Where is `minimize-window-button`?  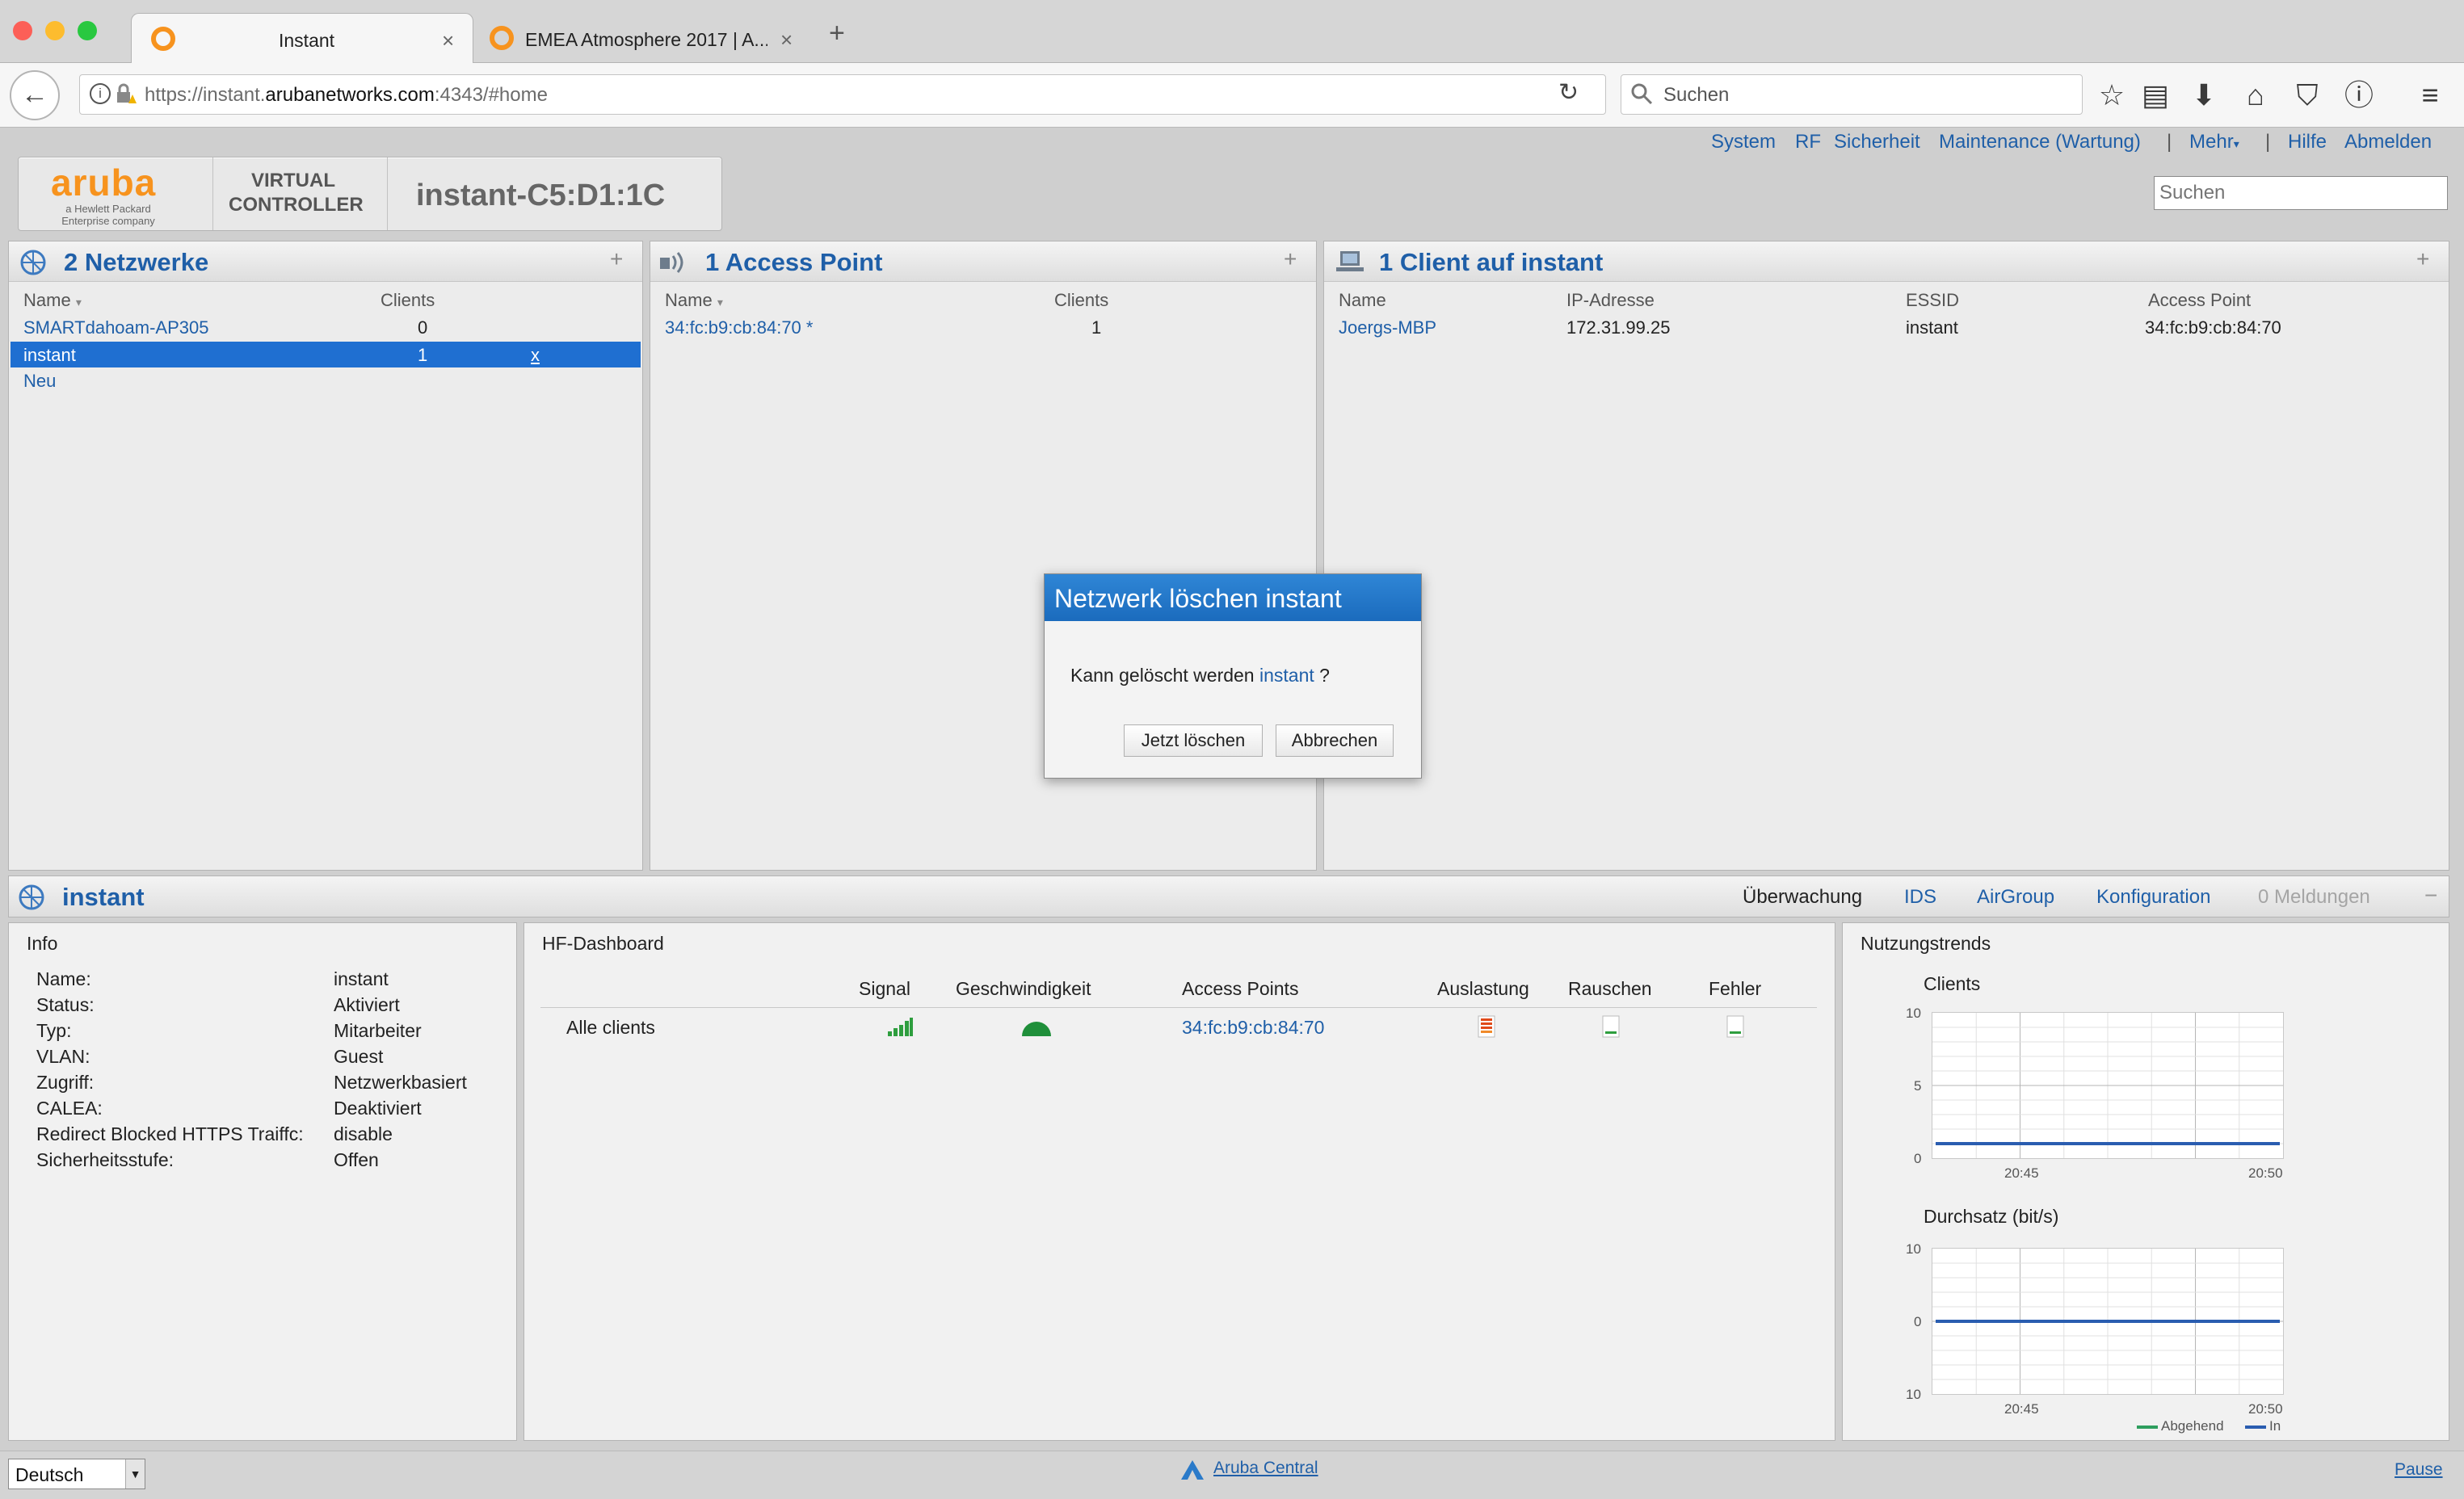 minimize-window-button is located at coordinates (55, 30).